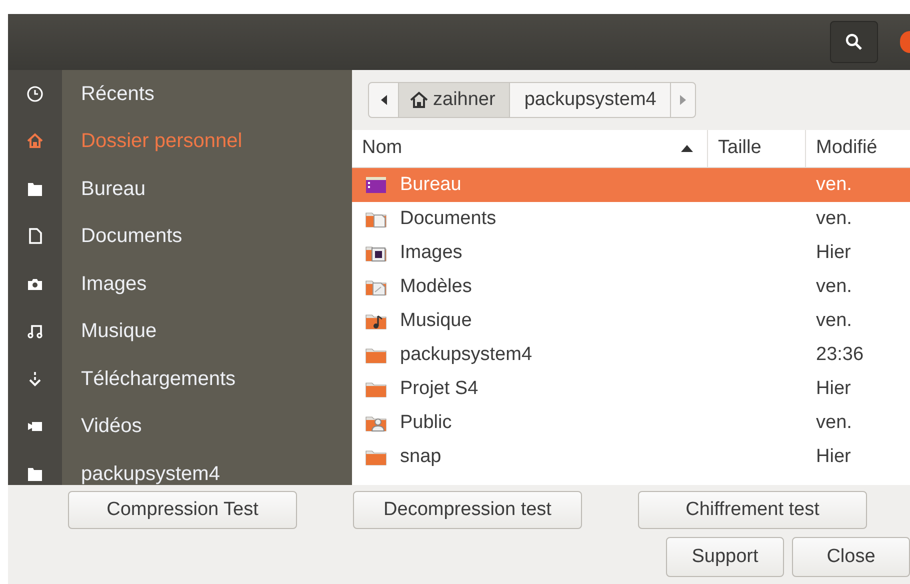 The height and width of the screenshot is (584, 910). I want to click on column-header: Nom, so click(530, 148).